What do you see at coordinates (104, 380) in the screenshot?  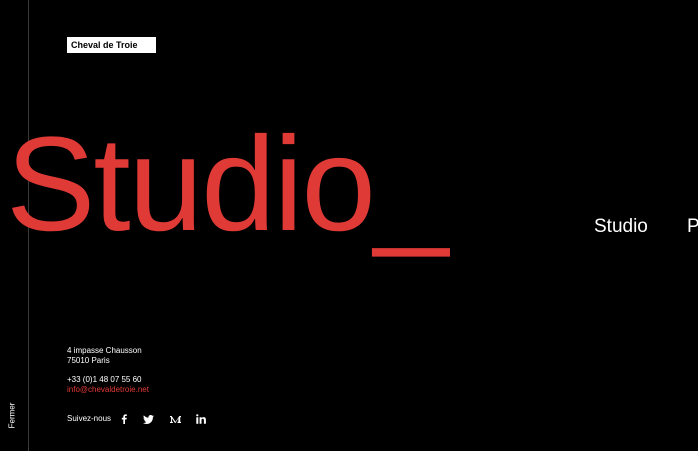 I see `phone-number: +33 (0)1 48 07 55 60` at bounding box center [104, 380].